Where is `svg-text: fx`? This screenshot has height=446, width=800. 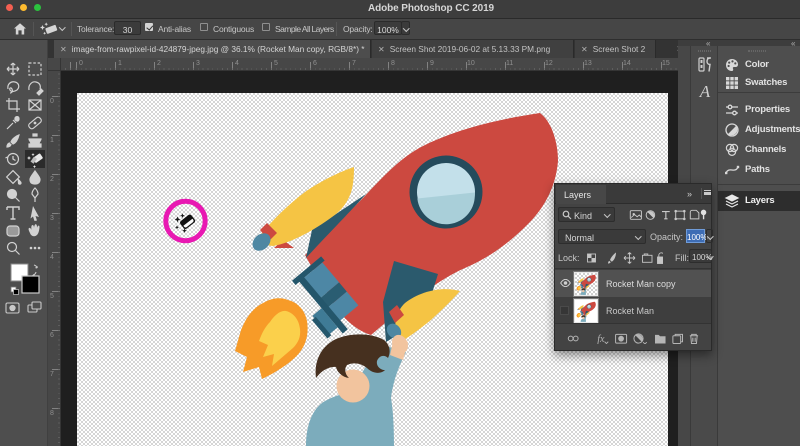 svg-text: fx is located at coordinates (601, 339).